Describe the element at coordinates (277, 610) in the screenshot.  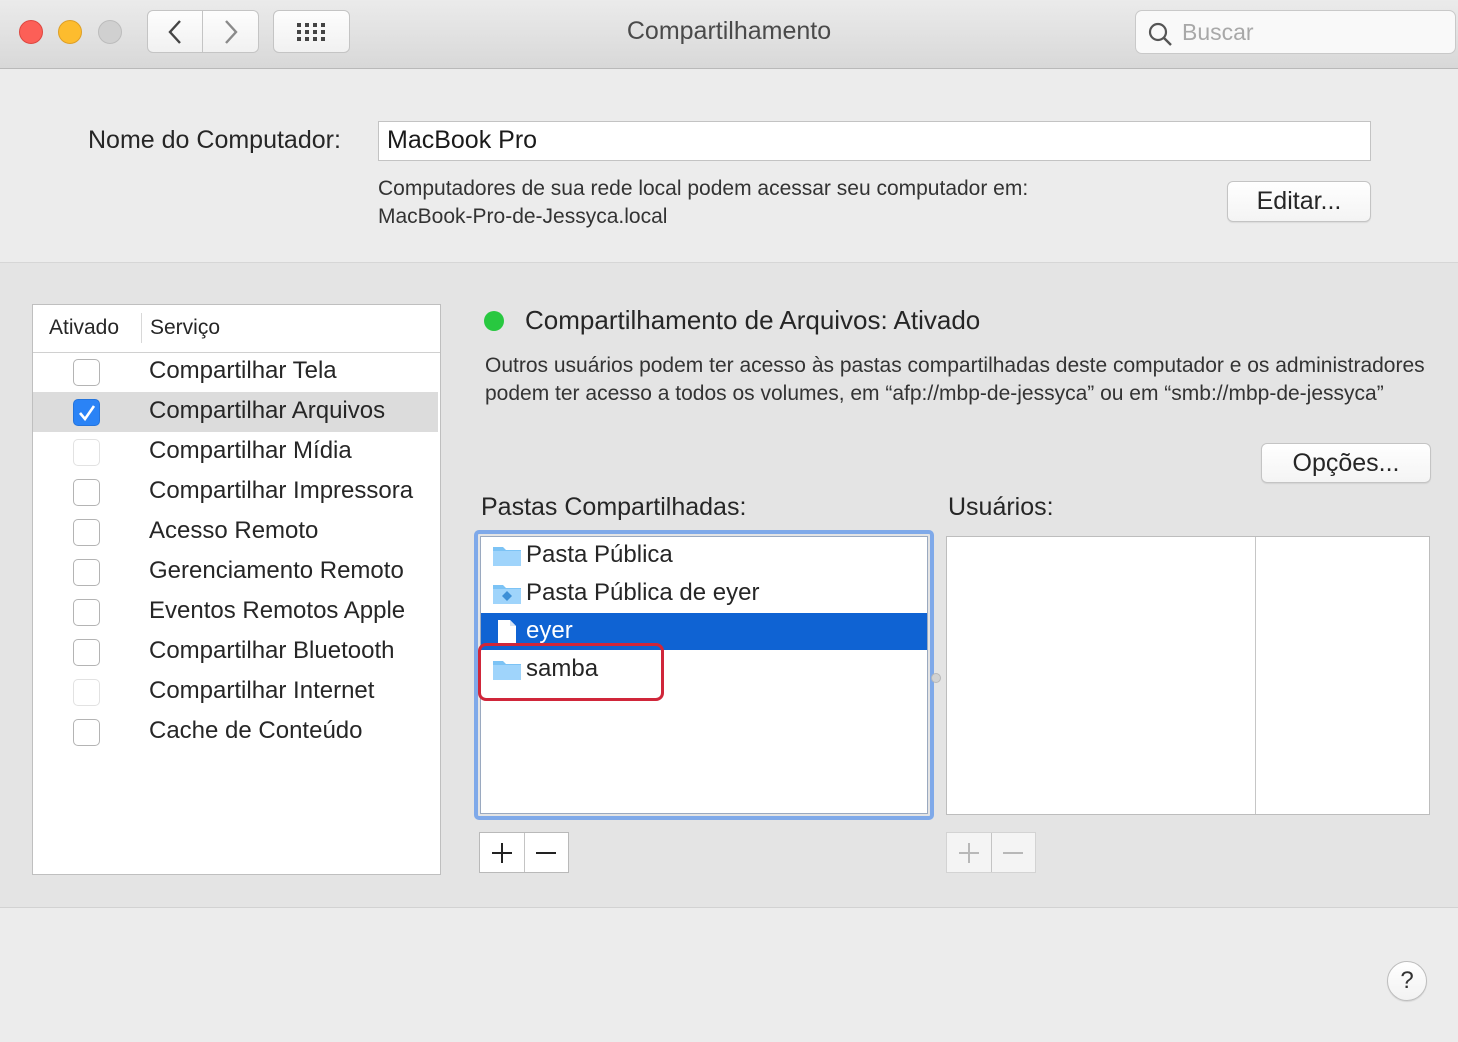
I see `service-label: Eventos Remotos Apple` at that location.